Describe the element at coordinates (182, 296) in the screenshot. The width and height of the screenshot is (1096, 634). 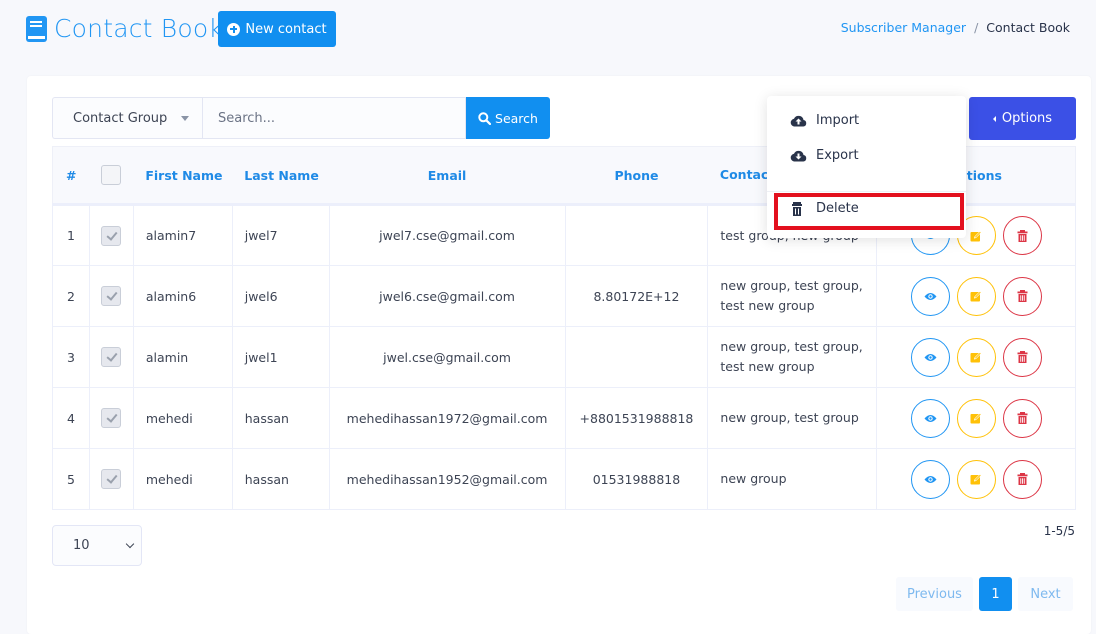
I see `cell-first-name: alamin6` at that location.